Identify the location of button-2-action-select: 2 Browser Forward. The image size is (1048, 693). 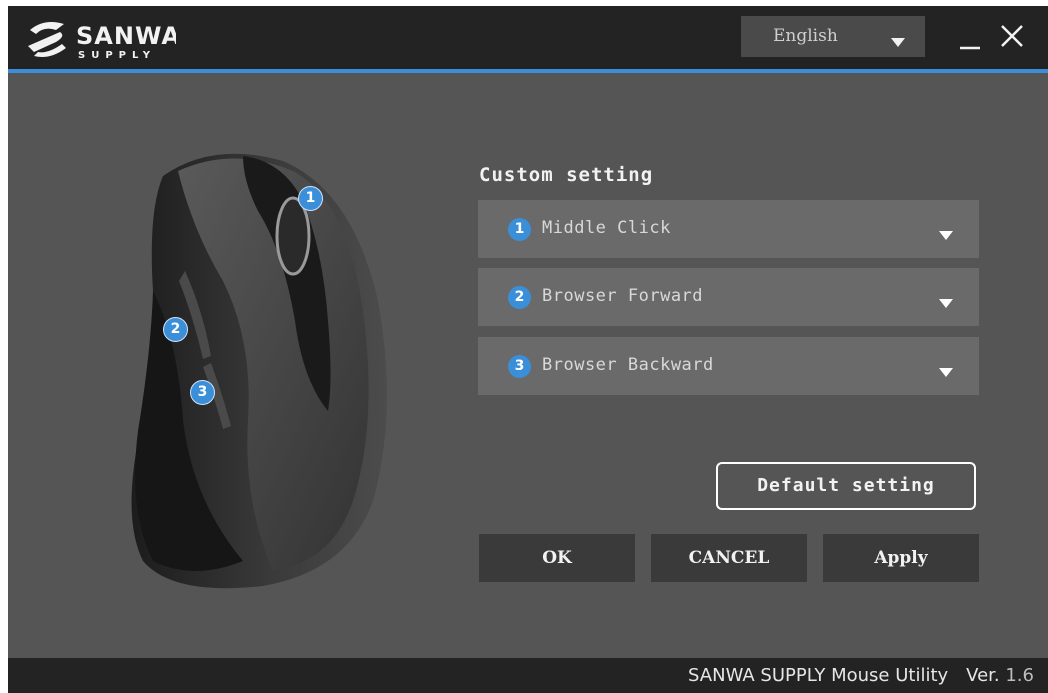
(728, 297).